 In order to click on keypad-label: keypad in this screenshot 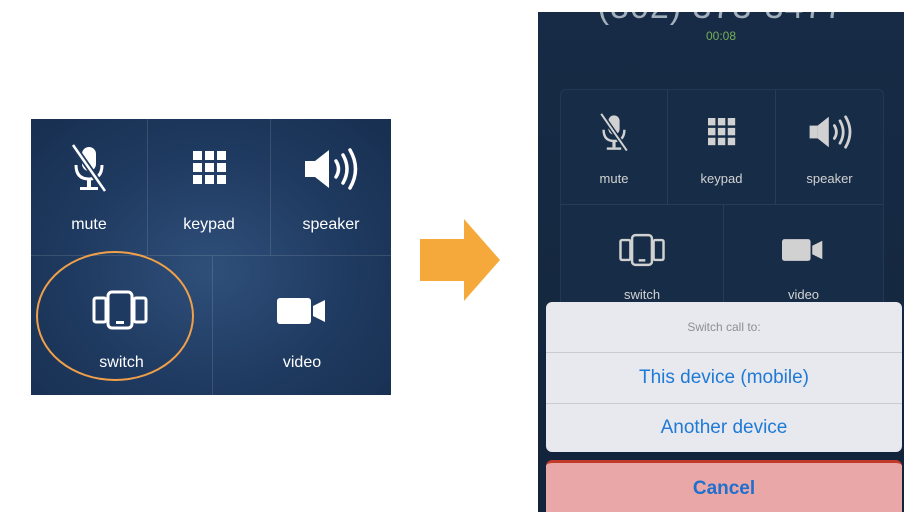, I will do `click(209, 224)`.